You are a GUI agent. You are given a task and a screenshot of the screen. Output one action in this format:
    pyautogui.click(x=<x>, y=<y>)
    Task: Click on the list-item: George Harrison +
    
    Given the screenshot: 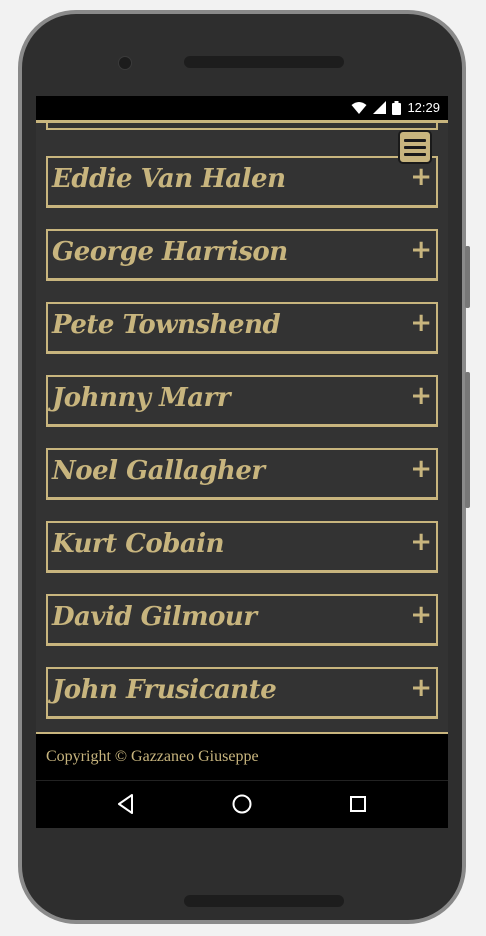 What is the action you would take?
    pyautogui.click(x=242, y=255)
    